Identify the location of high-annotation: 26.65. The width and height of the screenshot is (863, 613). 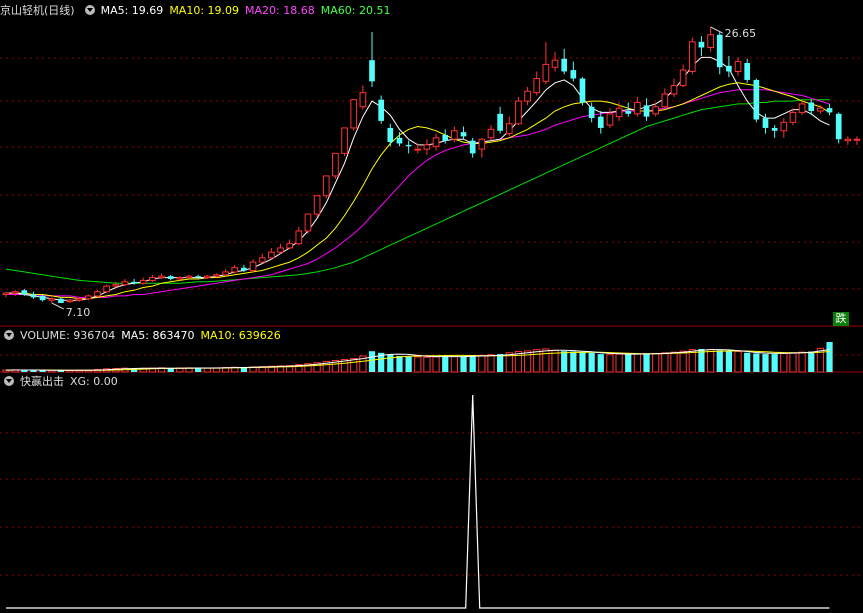
(741, 33).